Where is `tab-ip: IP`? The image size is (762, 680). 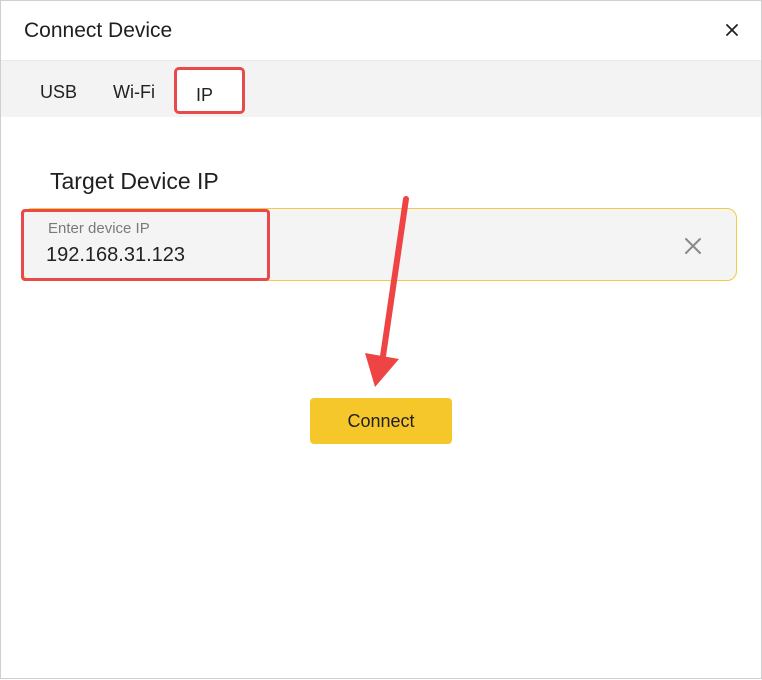 tab-ip: IP is located at coordinates (209, 90).